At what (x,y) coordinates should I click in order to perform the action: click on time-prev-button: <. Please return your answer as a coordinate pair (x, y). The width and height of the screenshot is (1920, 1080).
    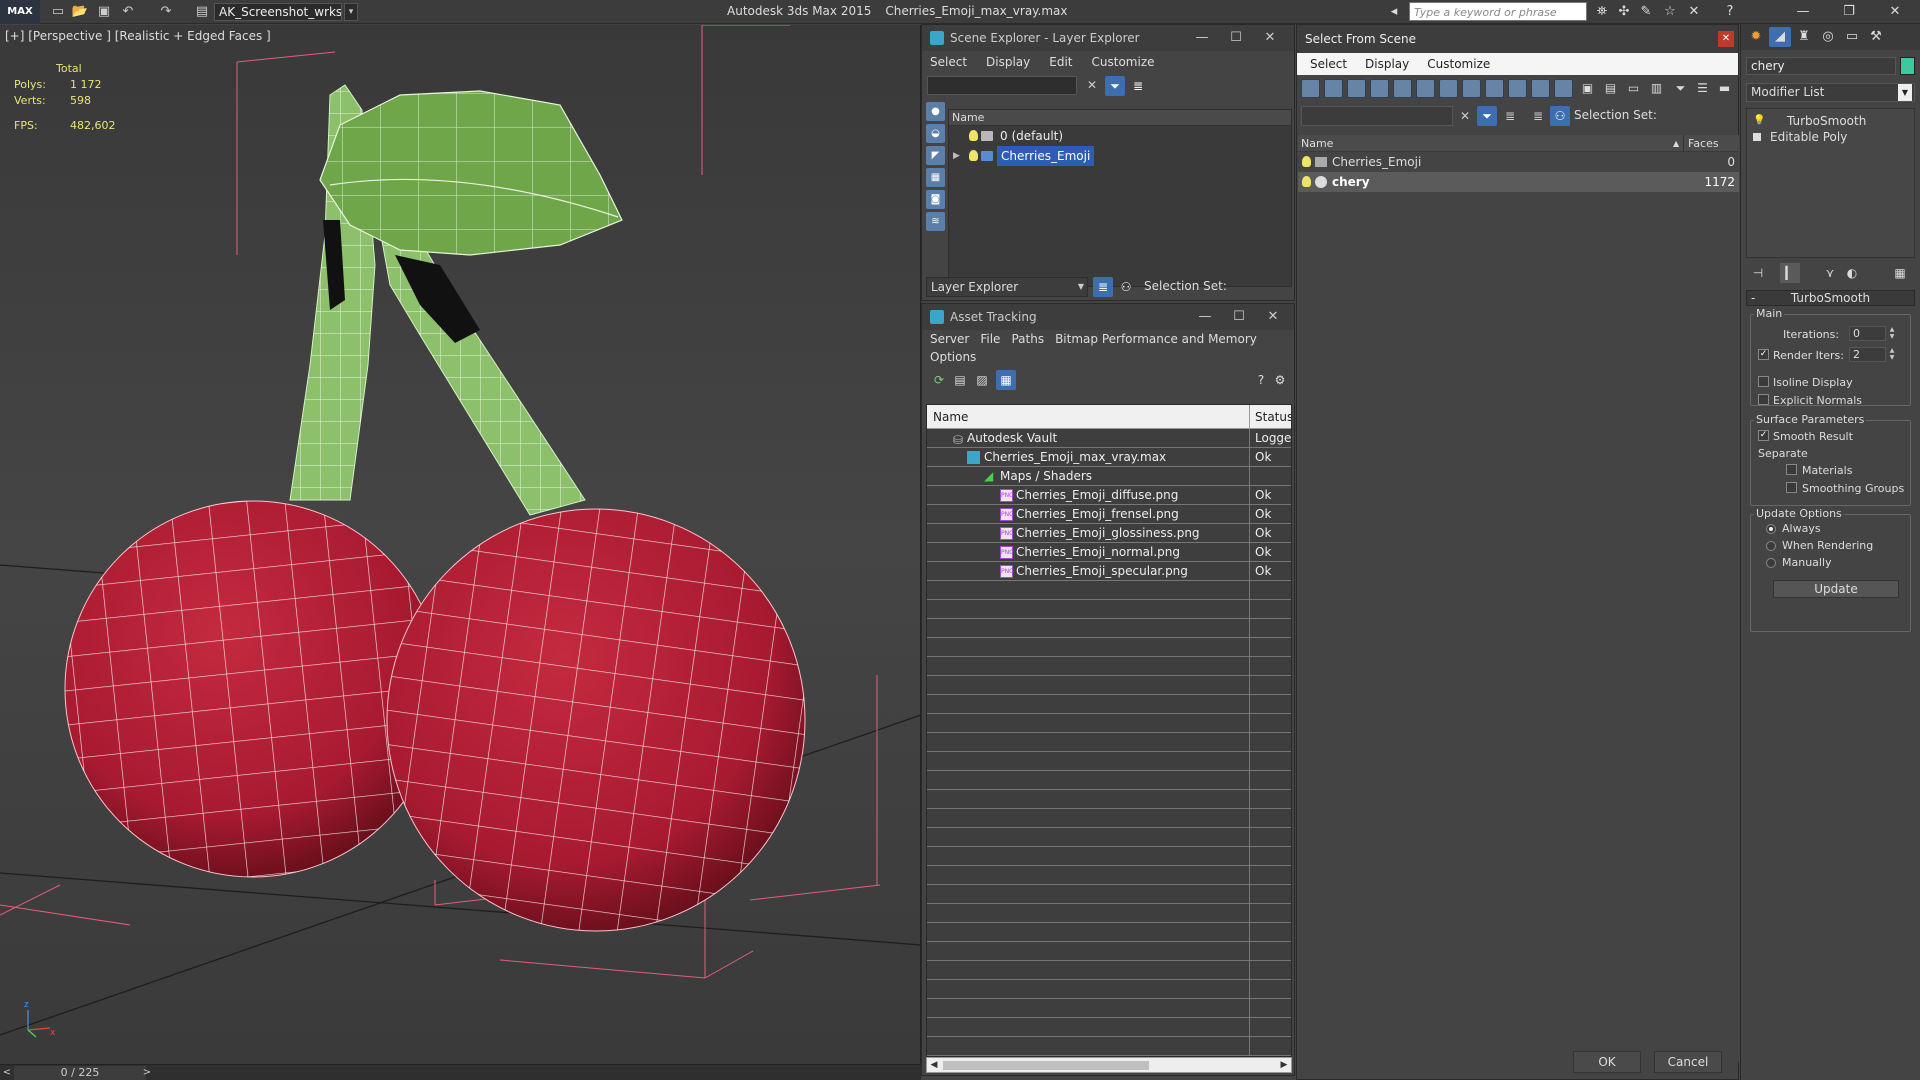
    Looking at the image, I should click on (7, 1072).